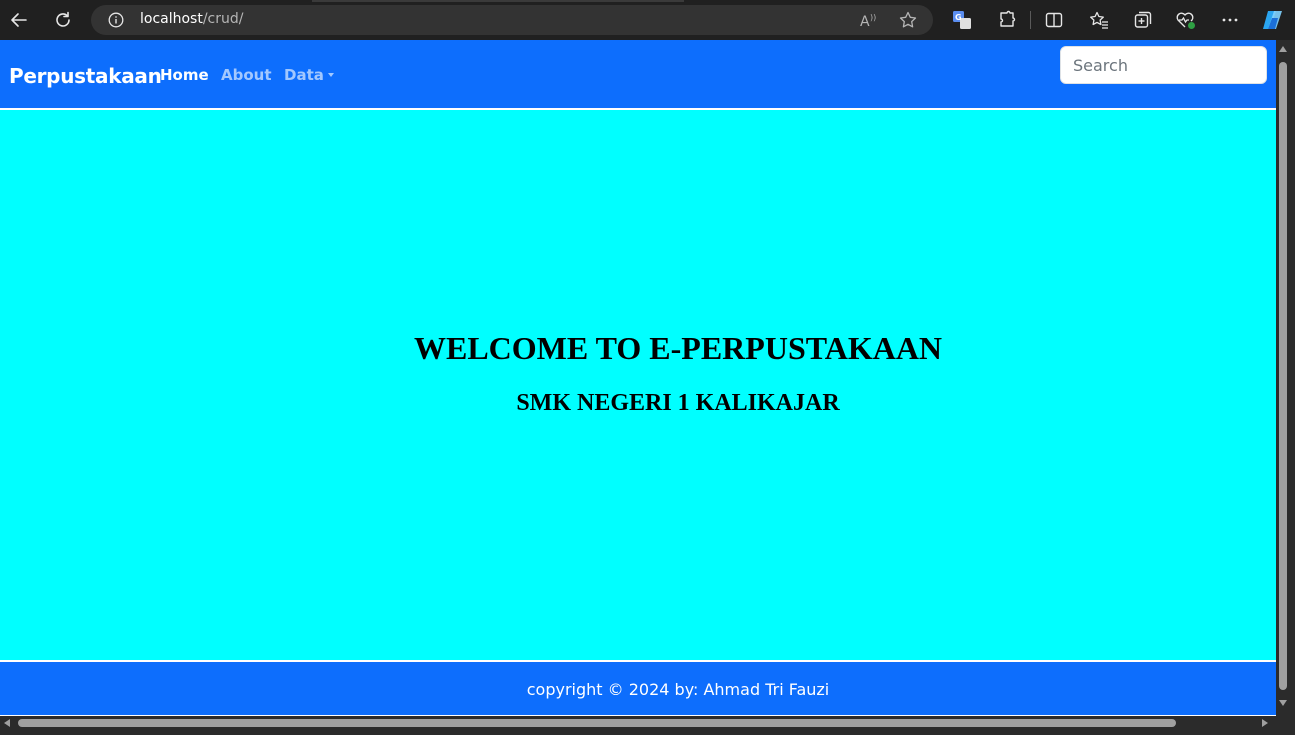 The image size is (1295, 735). Describe the element at coordinates (1285, 725) in the screenshot. I see `scrollbar-corner` at that location.